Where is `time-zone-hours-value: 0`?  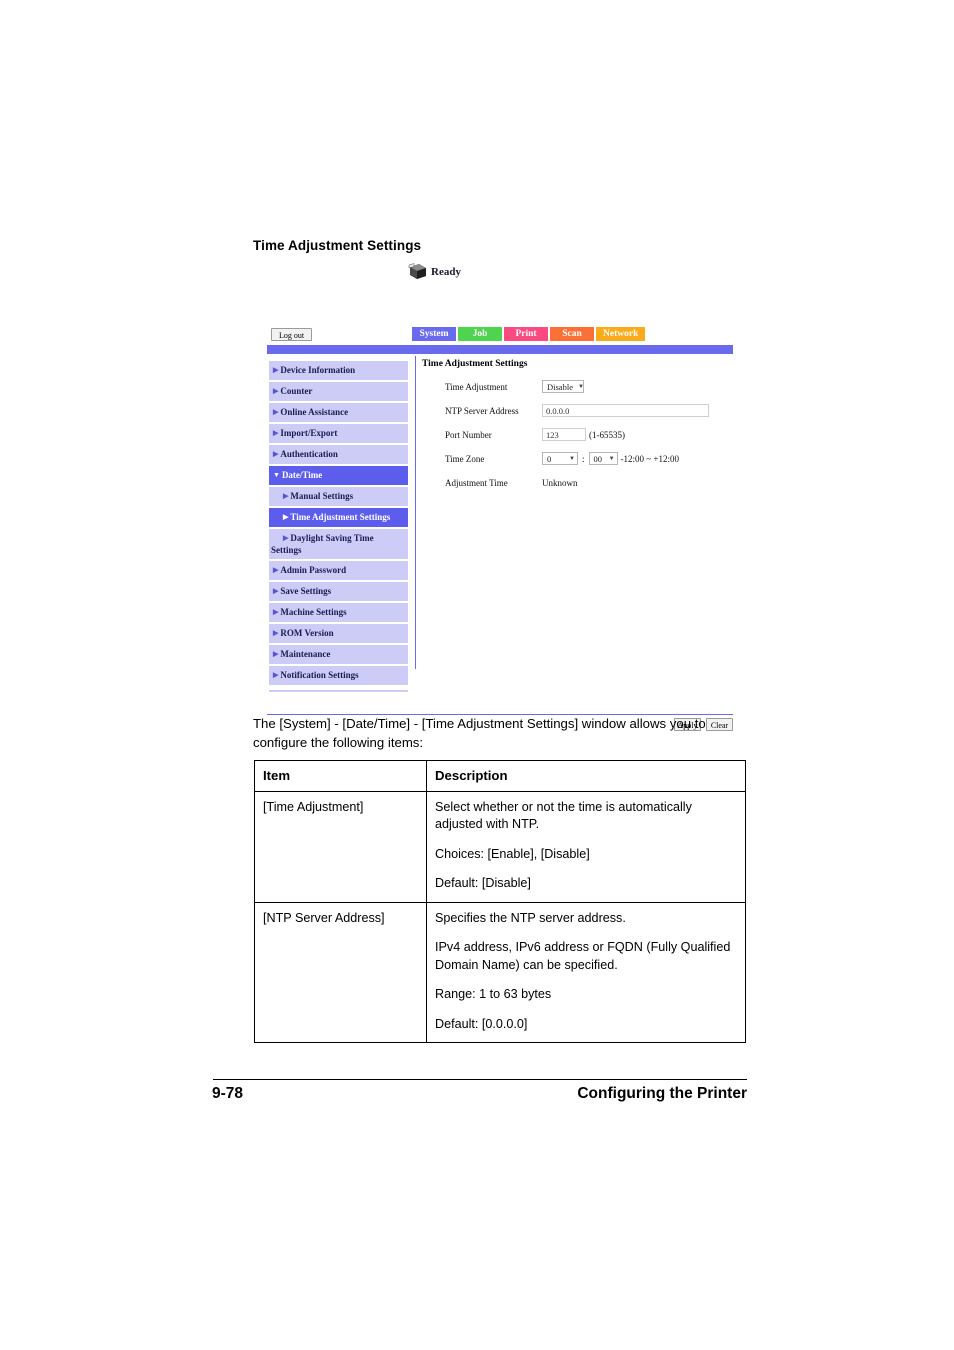 time-zone-hours-value: 0 is located at coordinates (549, 458).